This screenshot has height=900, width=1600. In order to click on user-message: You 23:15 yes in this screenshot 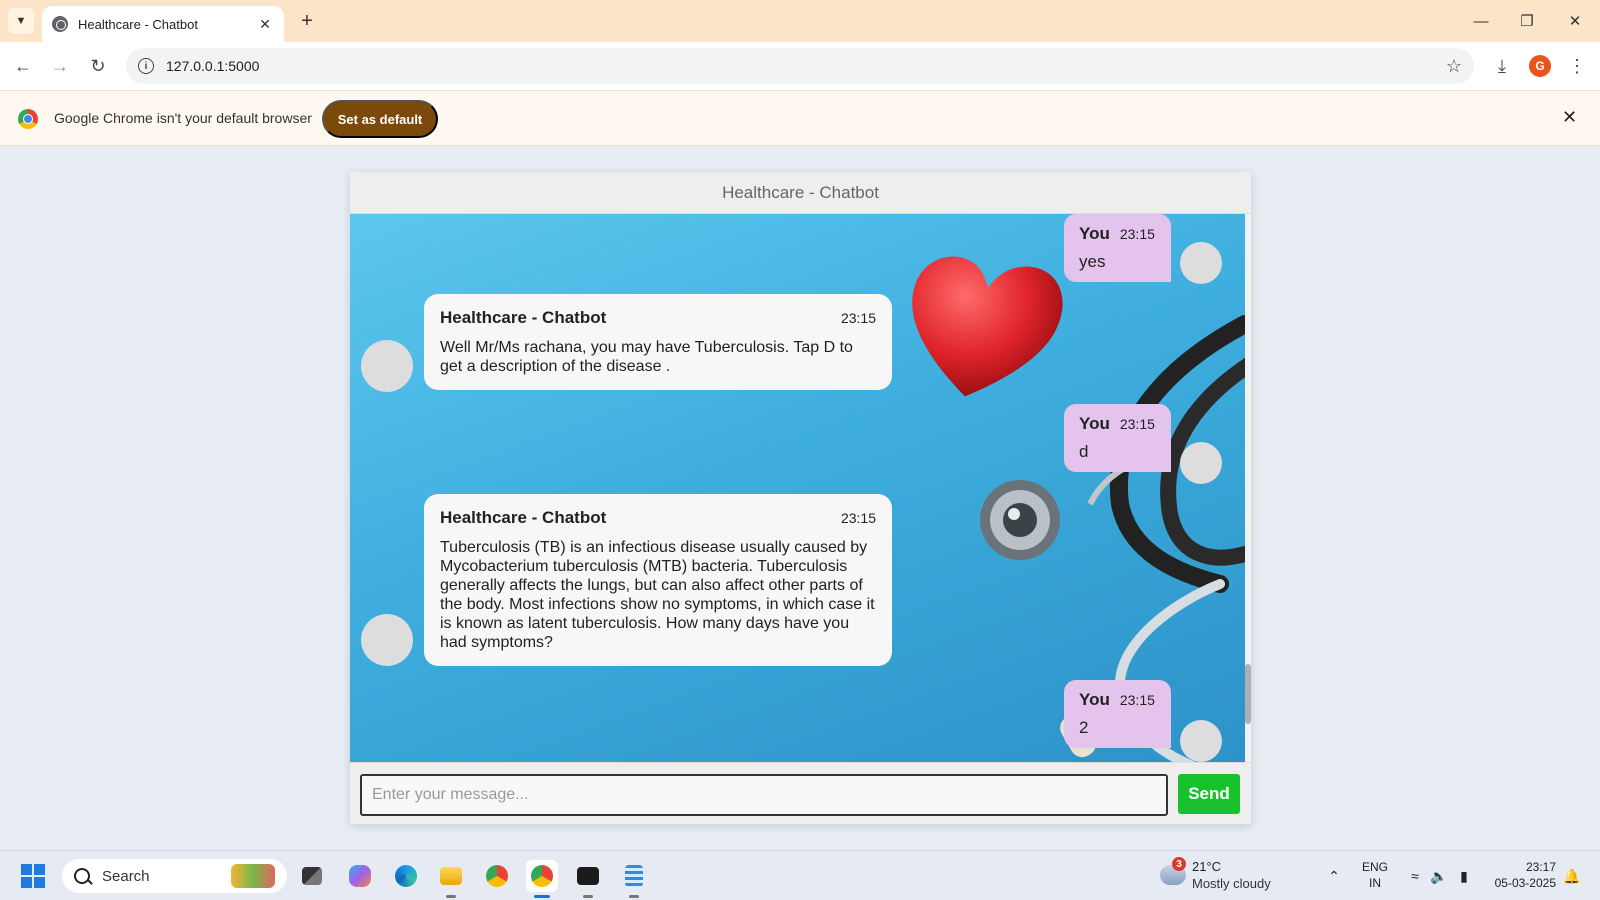, I will do `click(1117, 248)`.